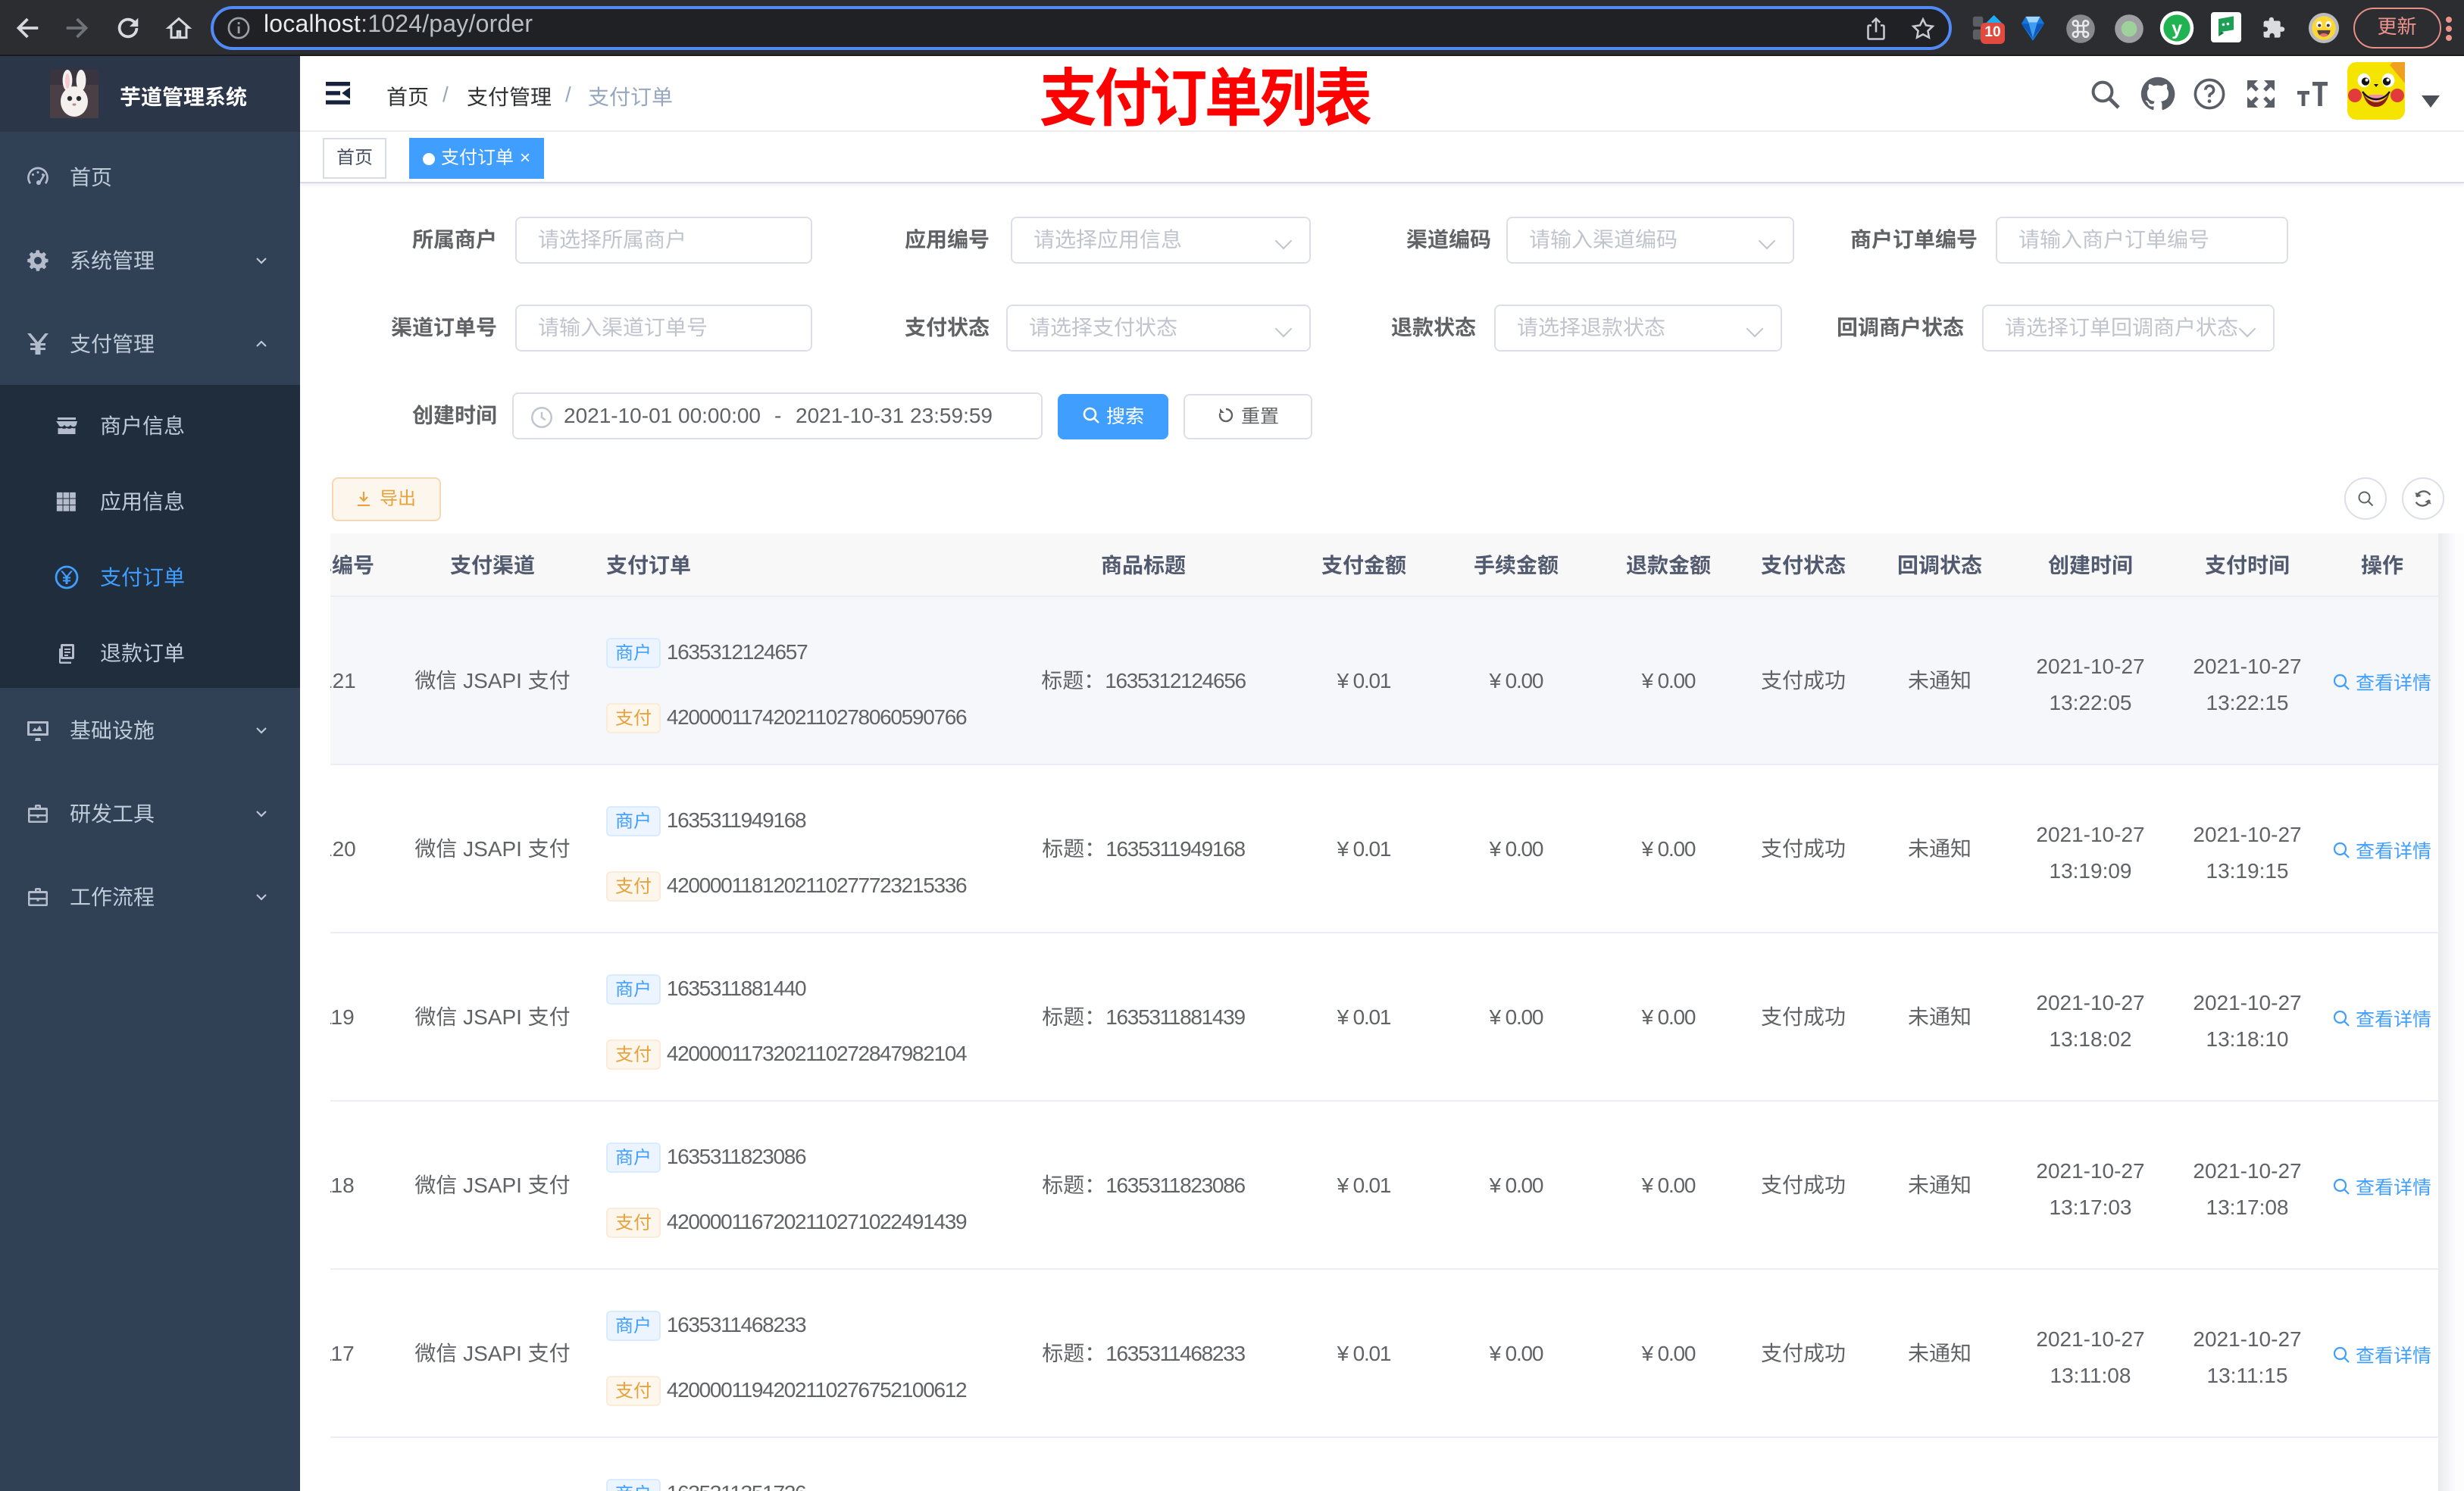 The height and width of the screenshot is (1491, 2464). I want to click on svg-text: y, so click(2177, 28).